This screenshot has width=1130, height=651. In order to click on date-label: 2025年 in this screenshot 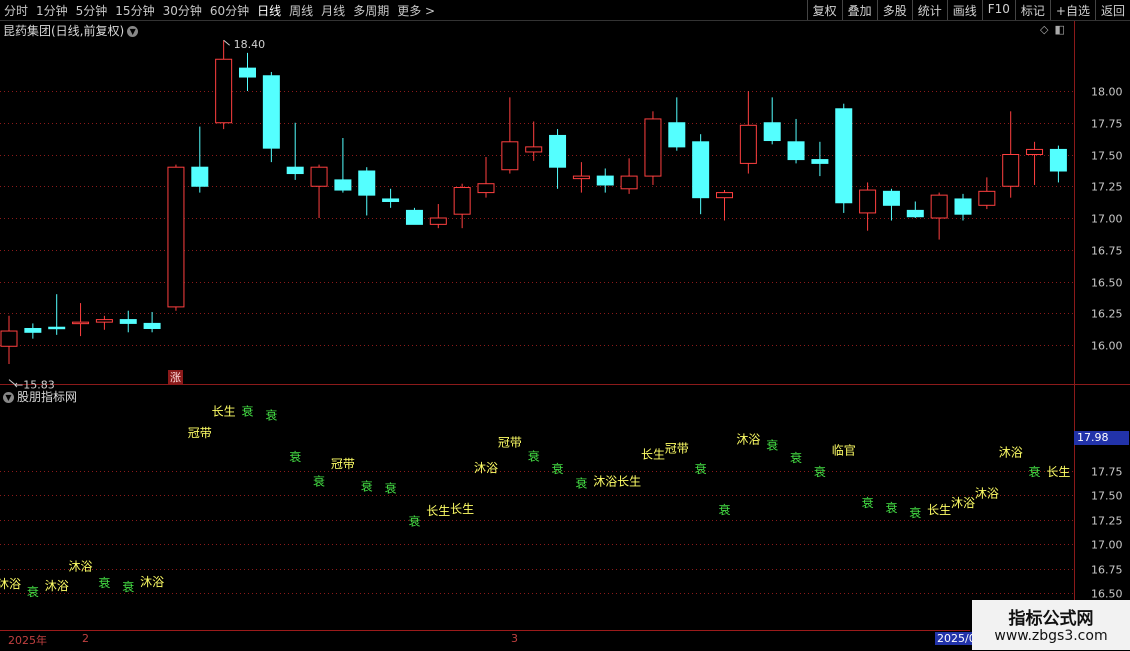, I will do `click(27, 640)`.